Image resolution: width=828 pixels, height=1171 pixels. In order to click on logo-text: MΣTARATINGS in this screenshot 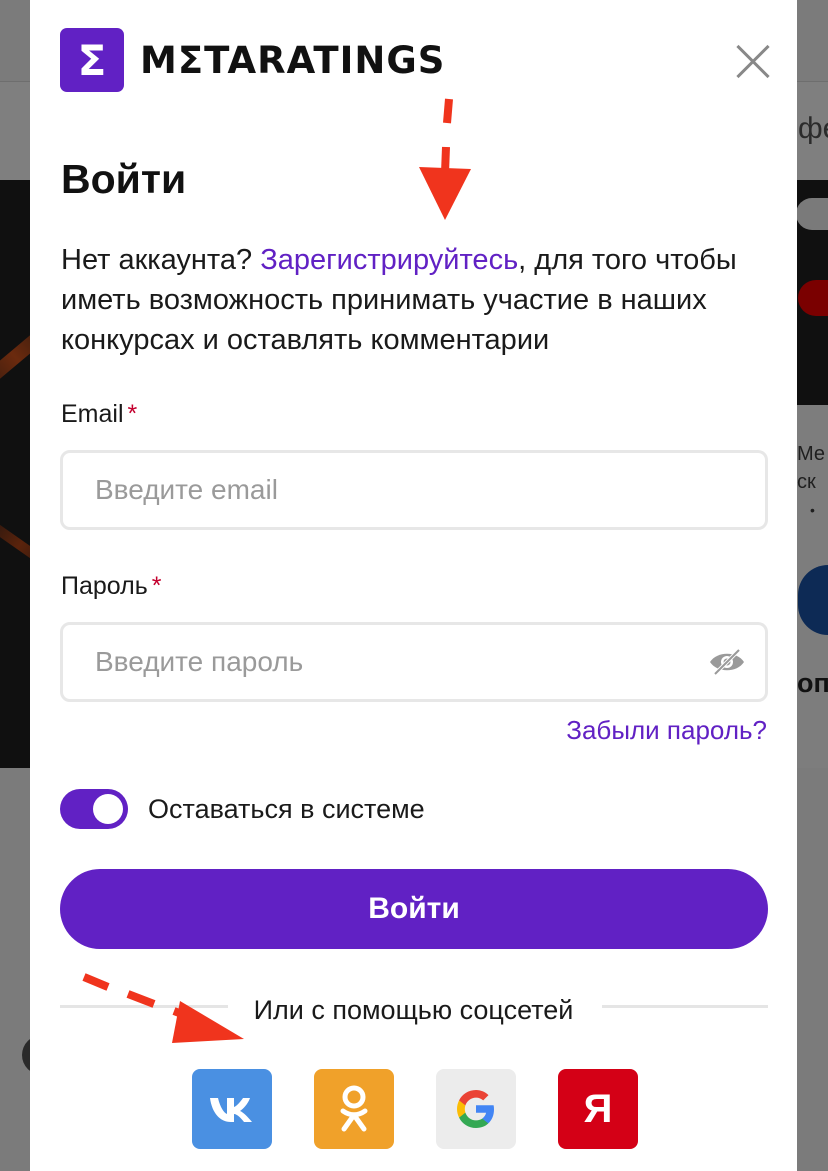, I will do `click(293, 60)`.